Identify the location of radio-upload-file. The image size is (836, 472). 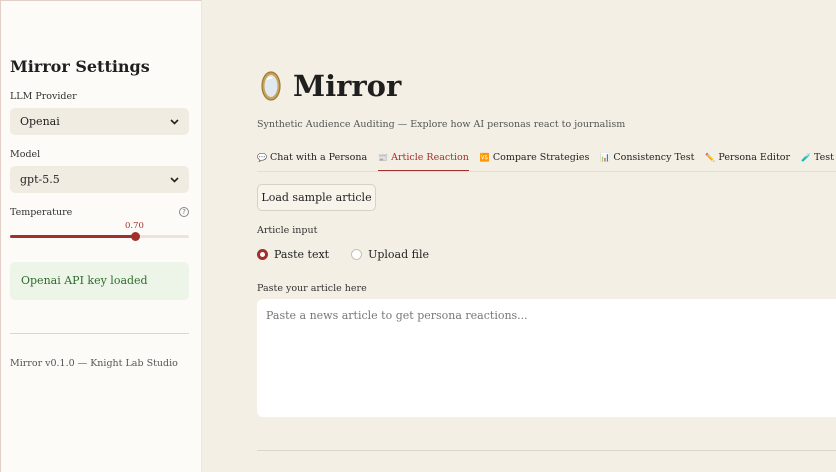
(357, 254).